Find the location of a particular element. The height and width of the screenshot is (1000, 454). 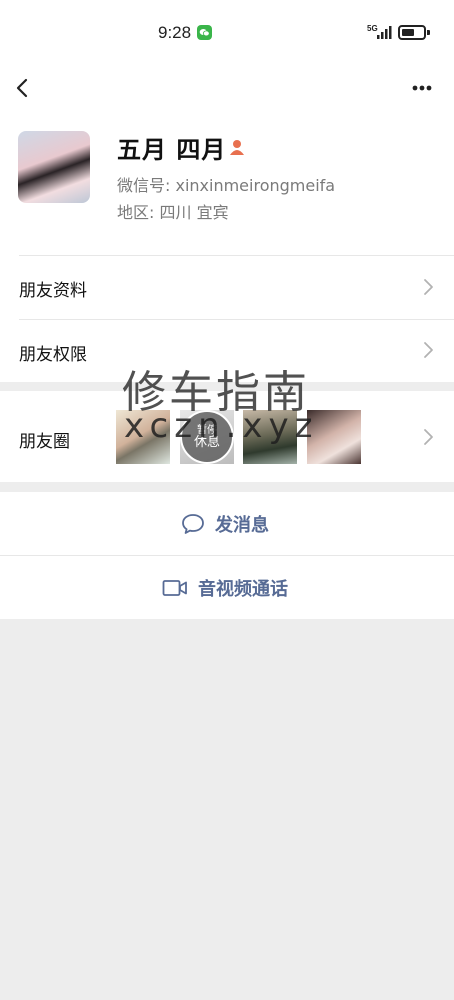

row-friend-profile: 朋友资料 is located at coordinates (227, 287).